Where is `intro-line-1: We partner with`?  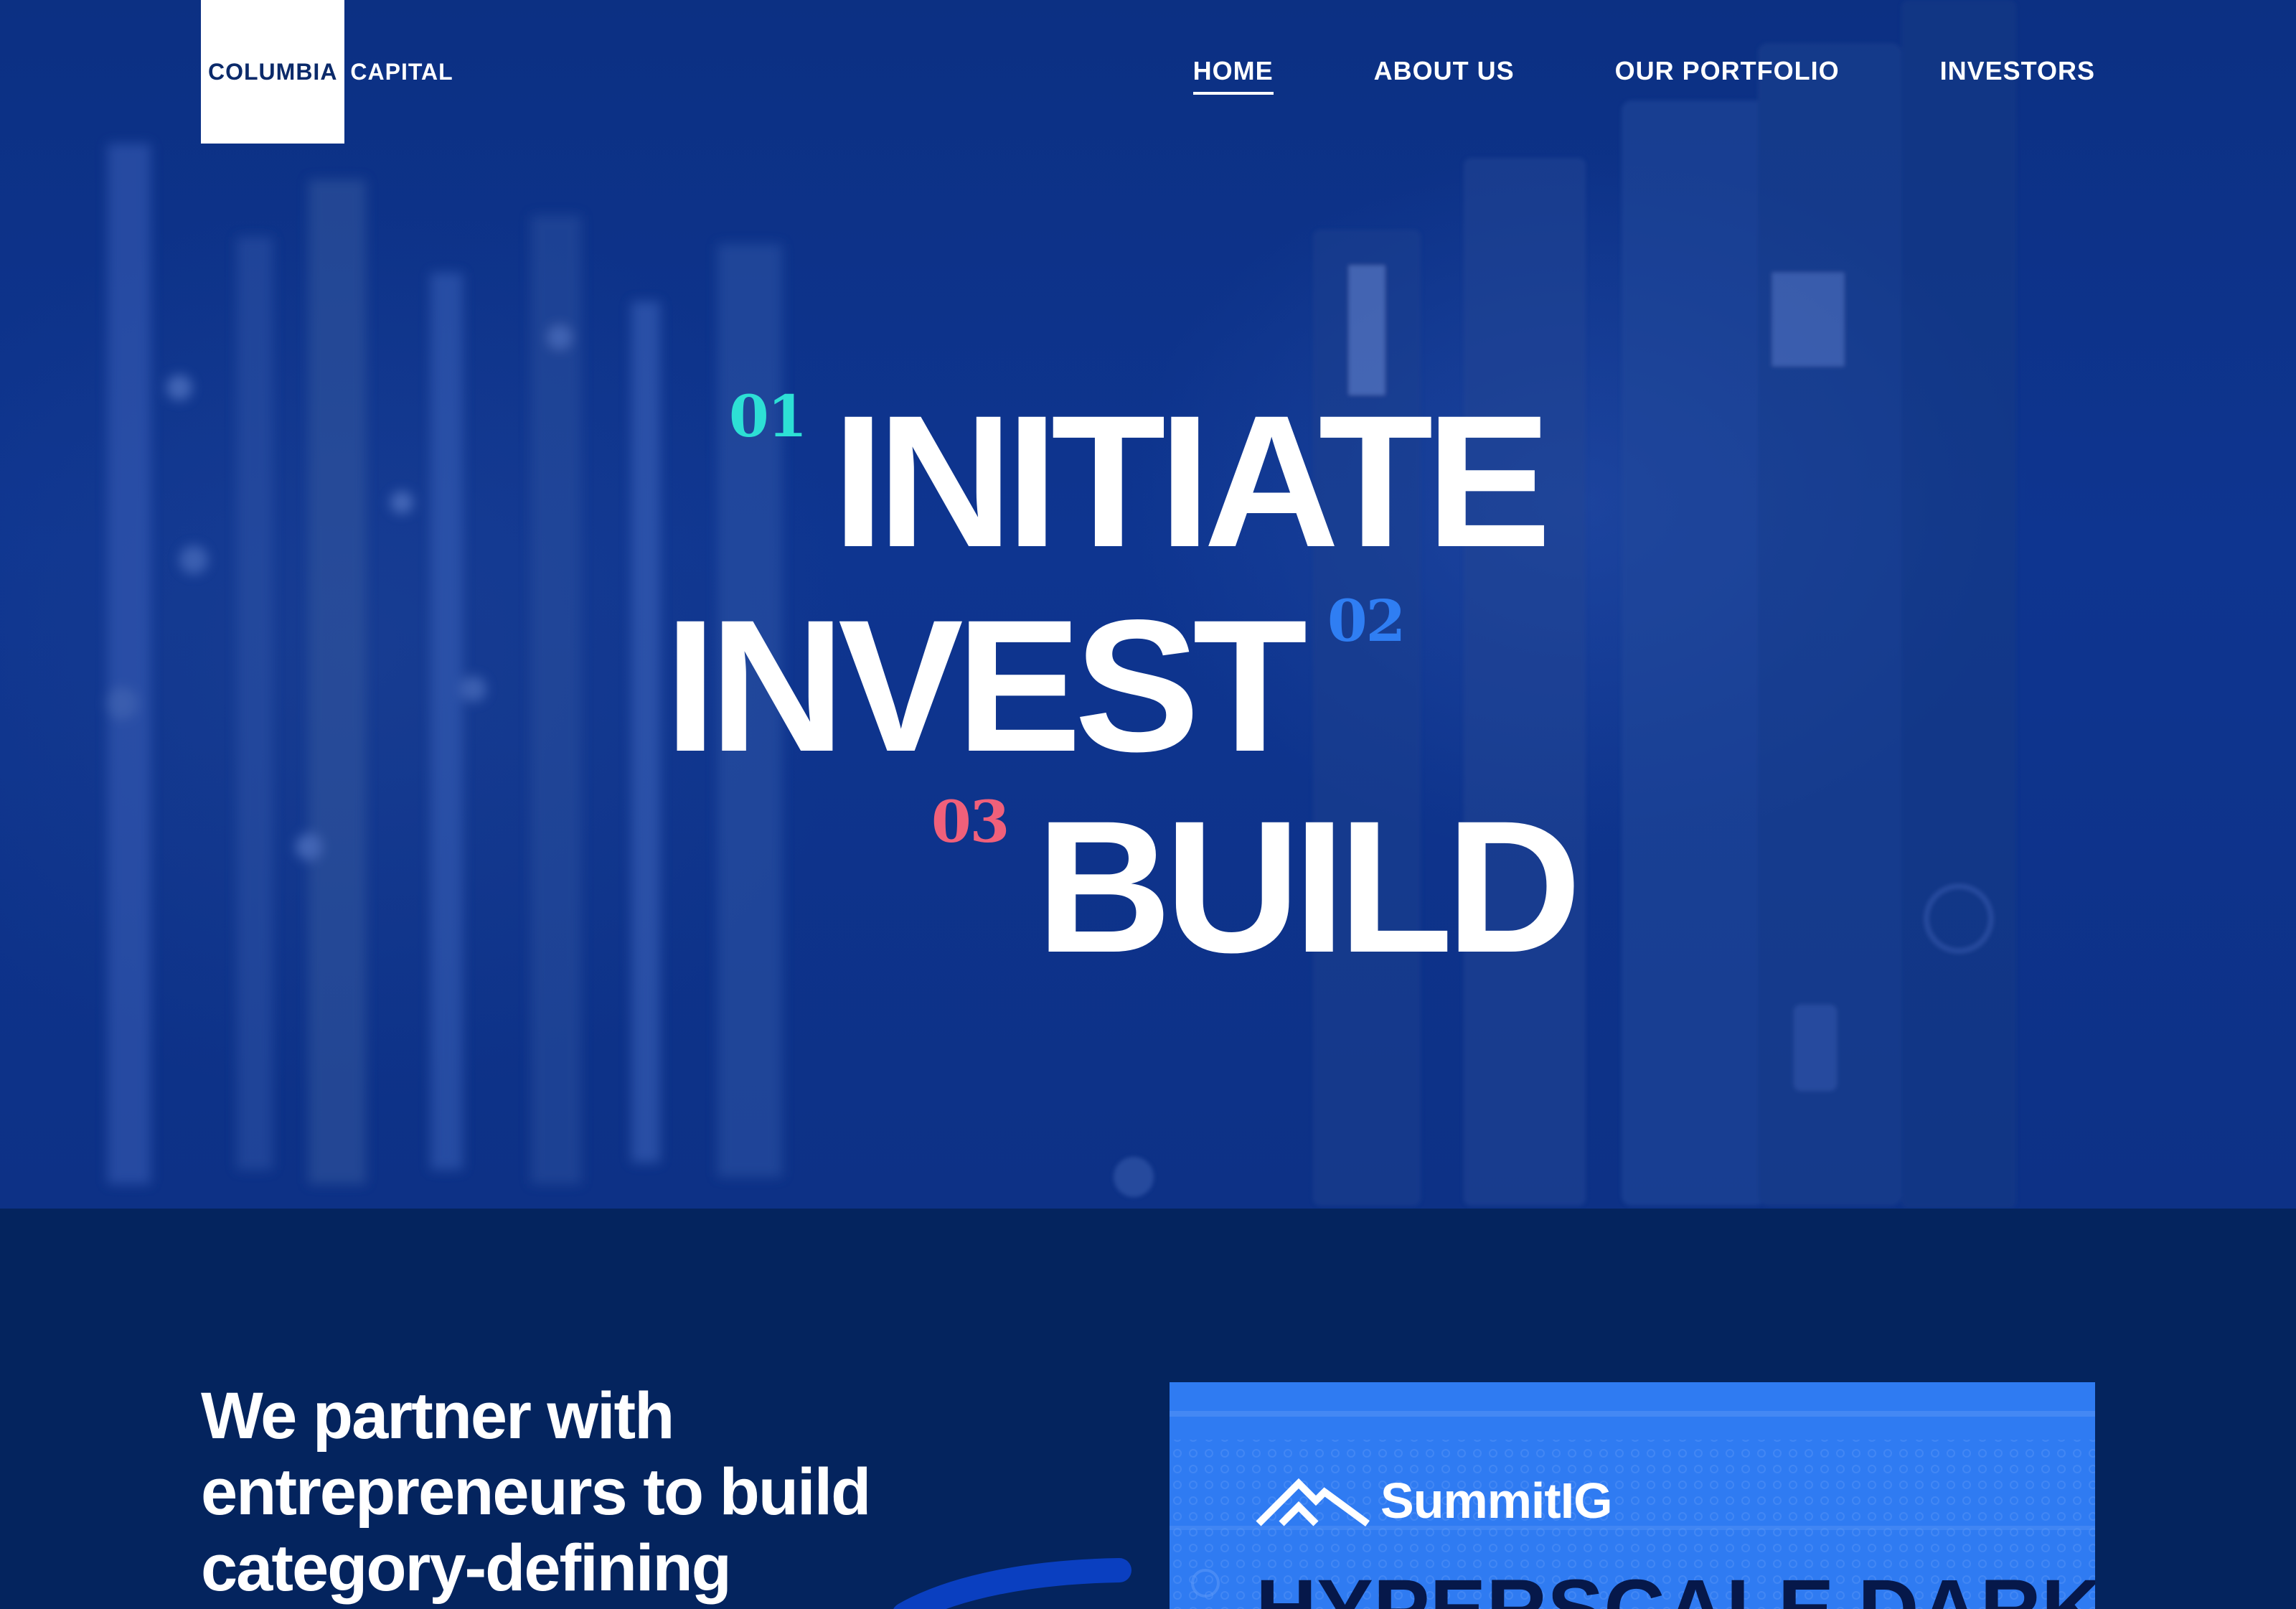
intro-line-1: We partner with is located at coordinates (437, 1416).